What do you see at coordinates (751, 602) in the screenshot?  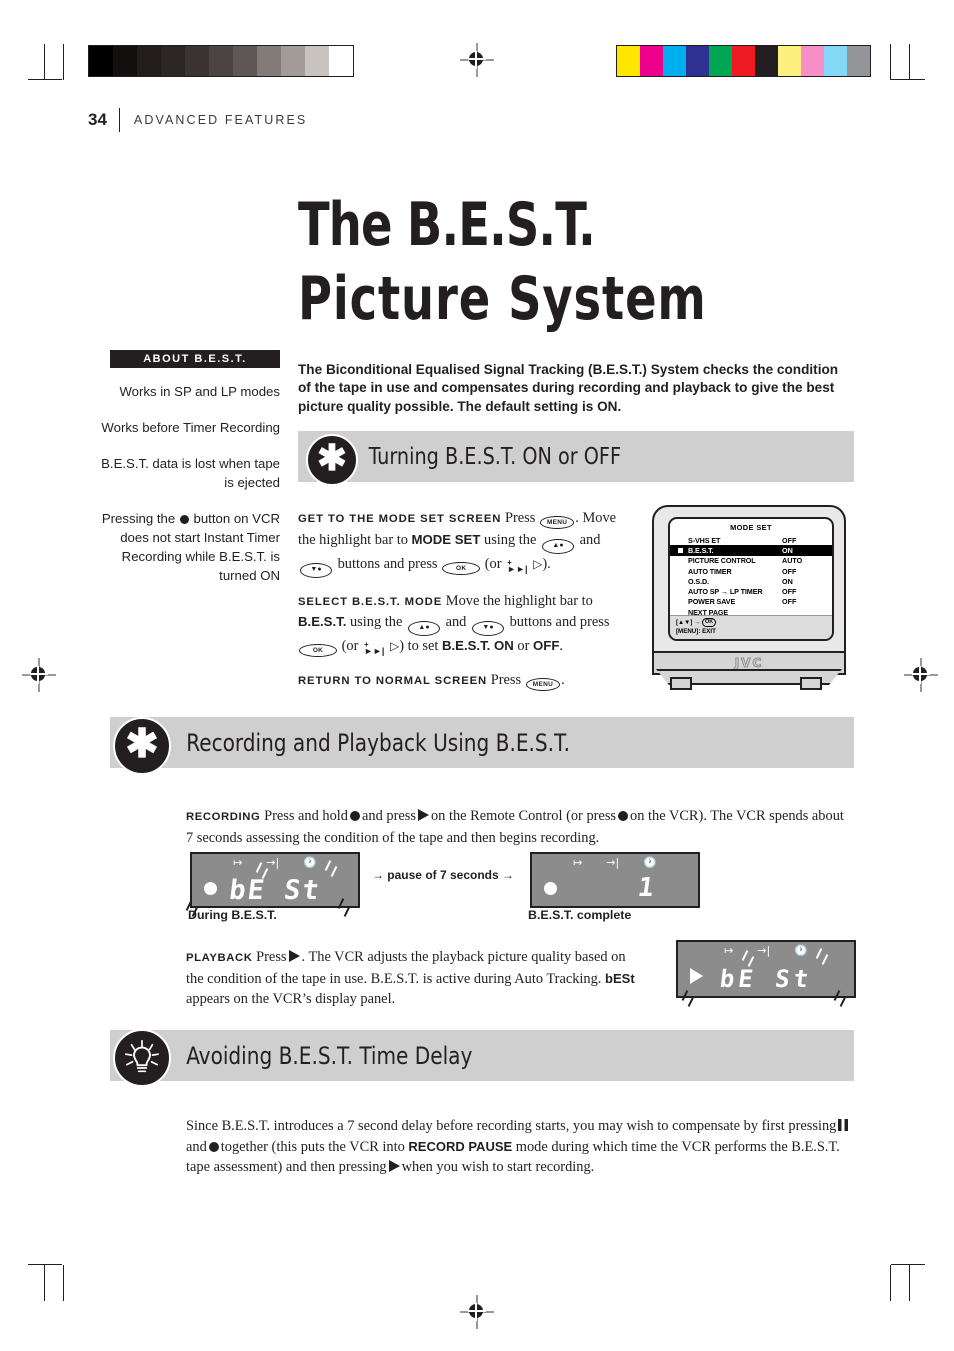 I see `osd-row-power-save: POWER SAVE OFF` at bounding box center [751, 602].